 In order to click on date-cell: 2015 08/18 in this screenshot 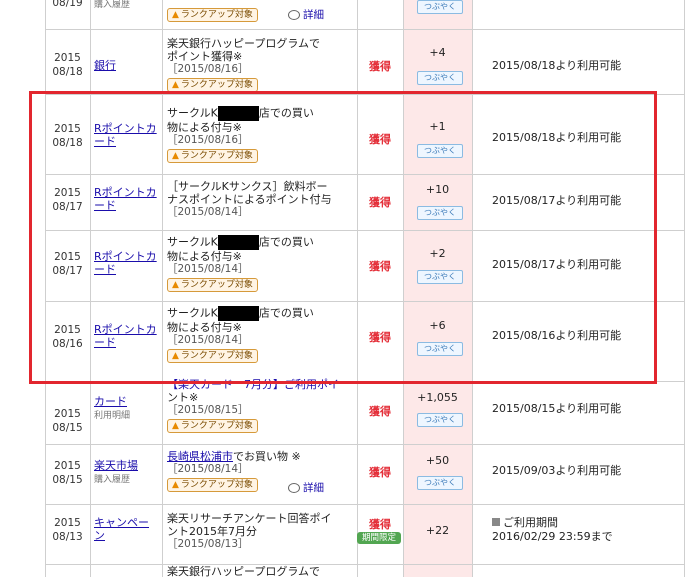, I will do `click(67, 65)`.